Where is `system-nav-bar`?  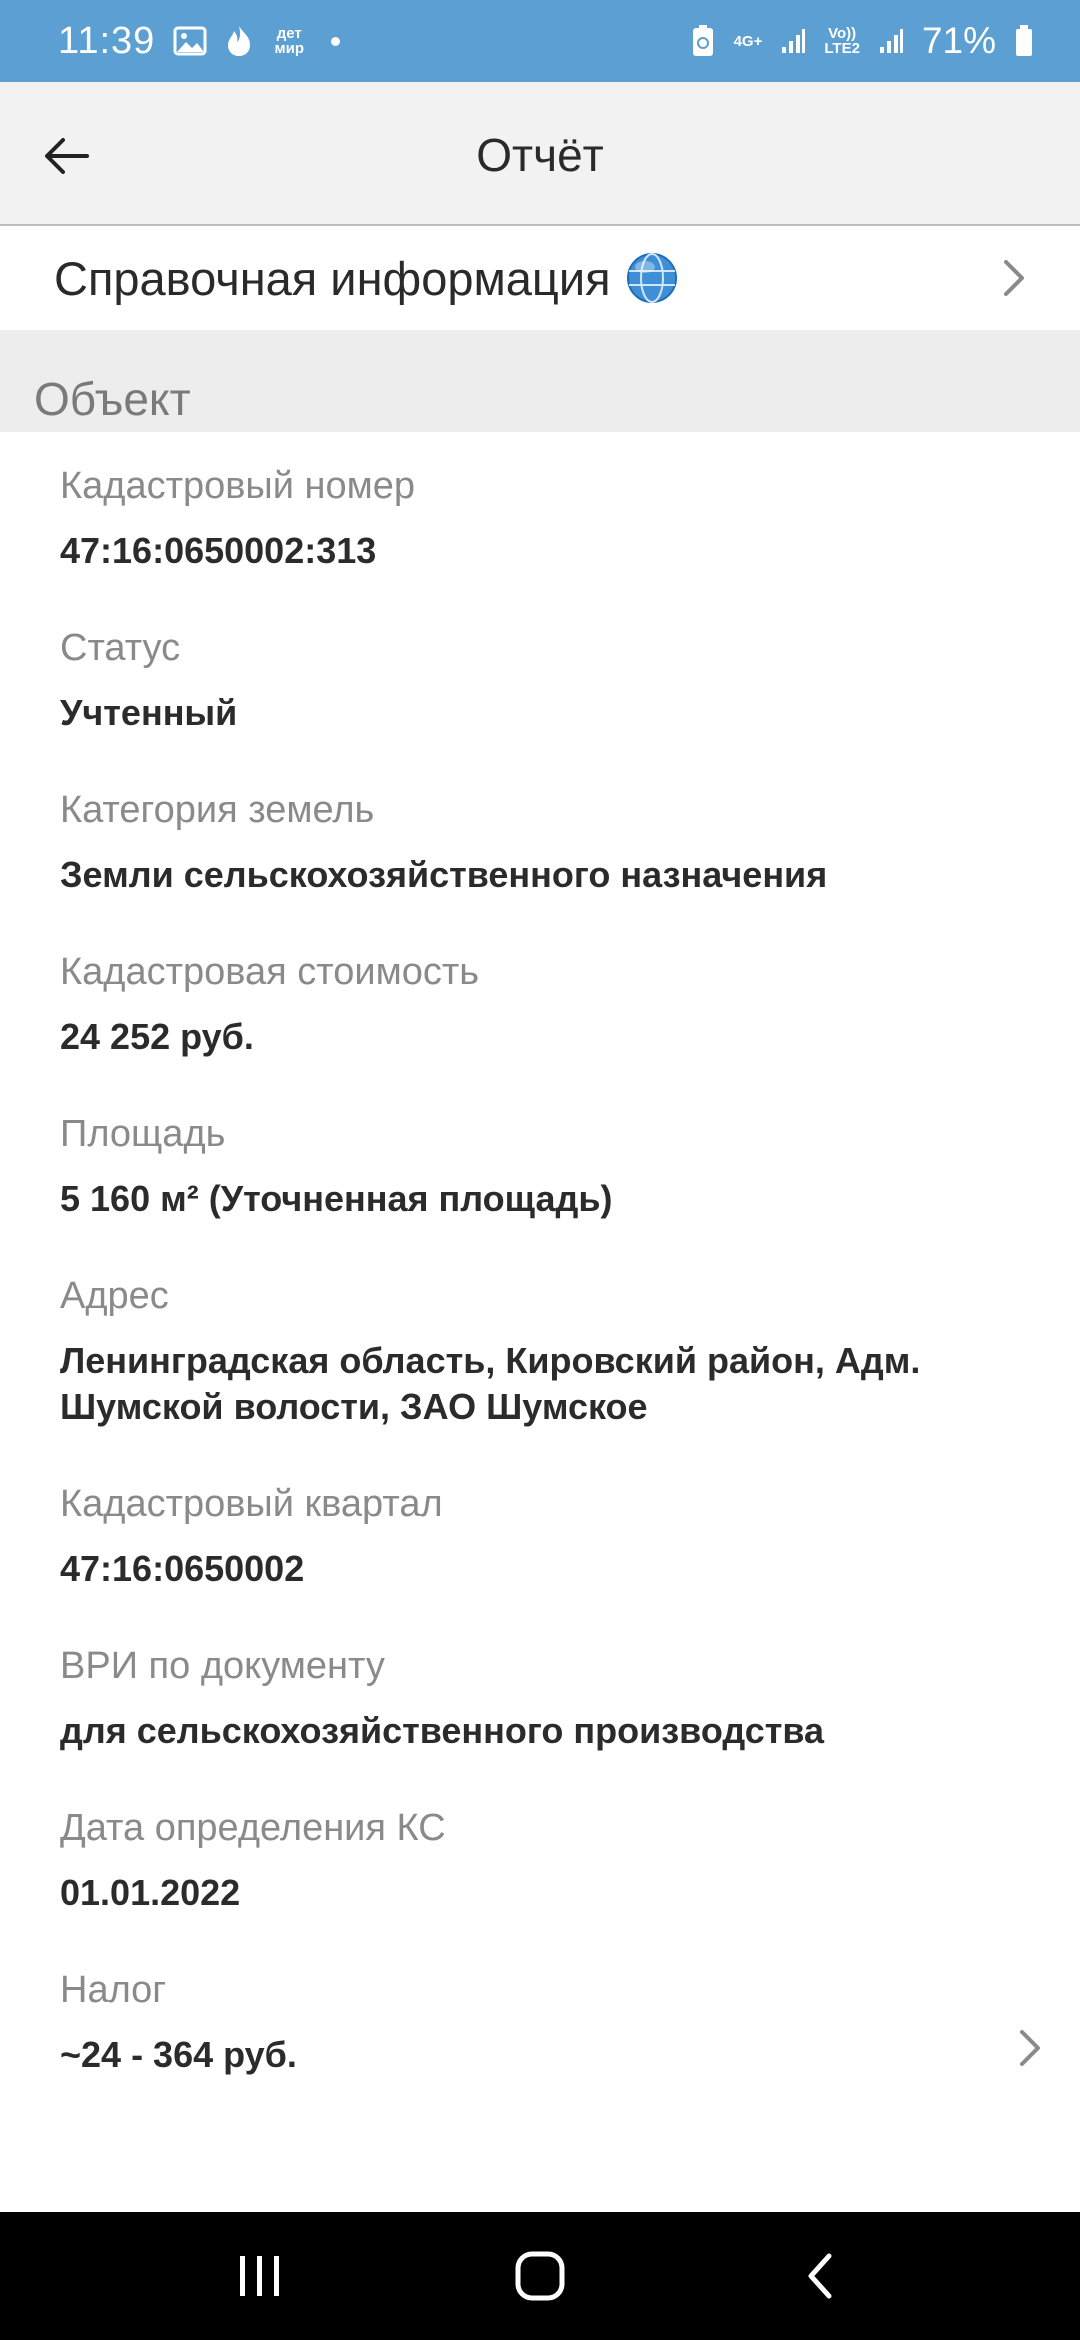
system-nav-bar is located at coordinates (540, 2276).